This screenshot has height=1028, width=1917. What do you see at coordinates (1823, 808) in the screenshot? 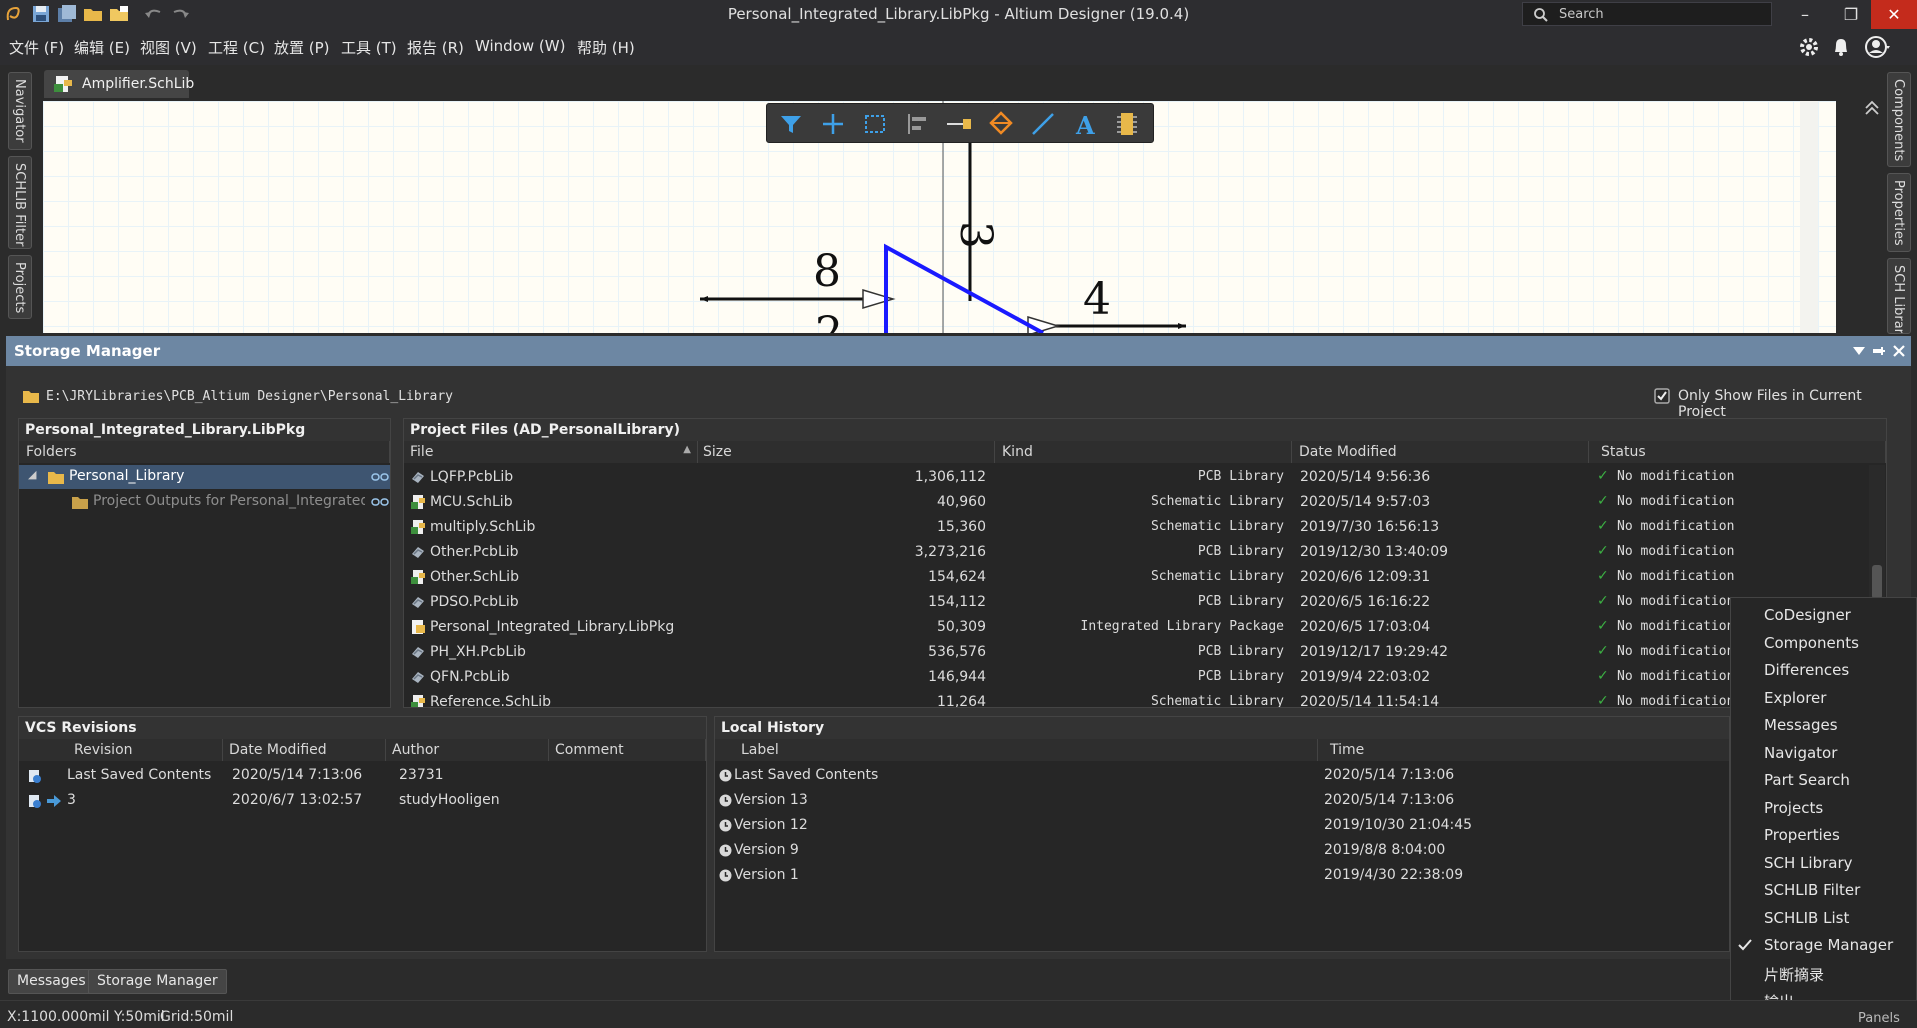
I see `panels-menu-item: Projects` at bounding box center [1823, 808].